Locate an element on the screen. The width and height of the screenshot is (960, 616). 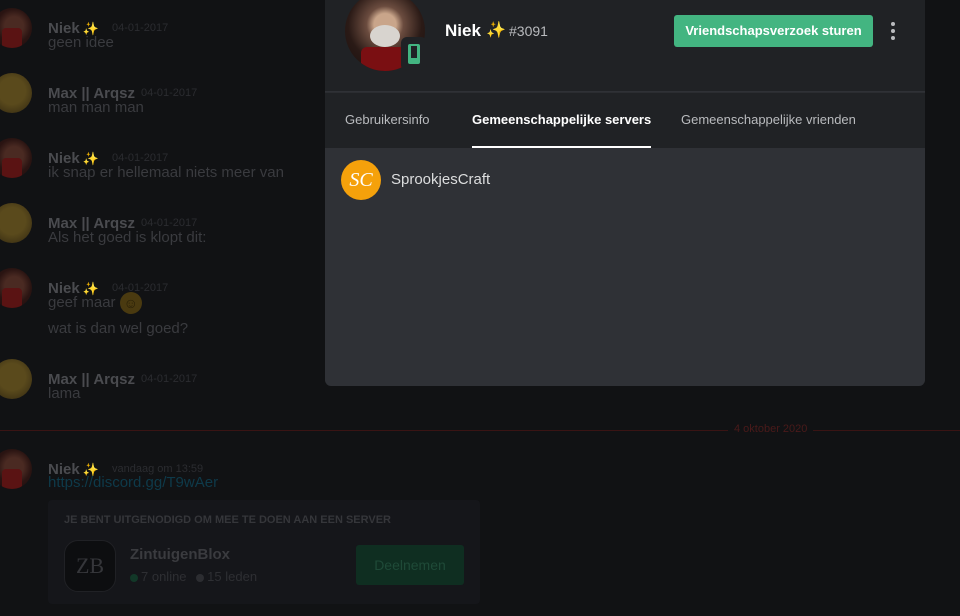
more-options-icon is located at coordinates (893, 31).